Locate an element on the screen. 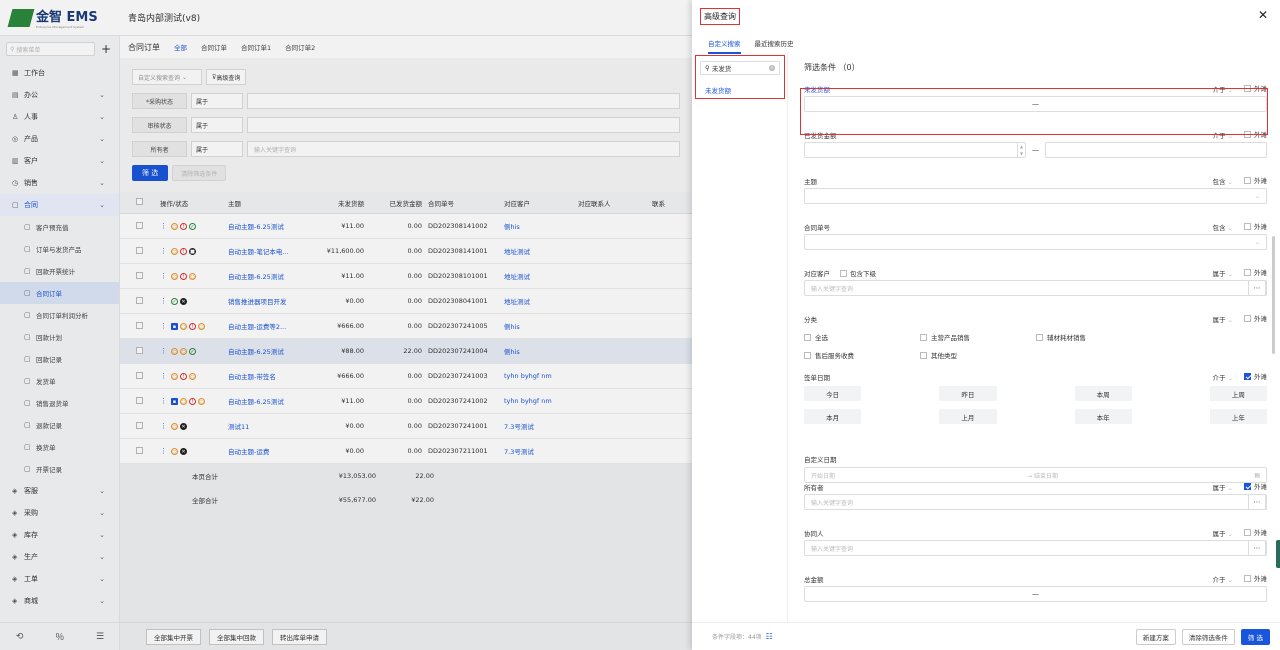 The width and height of the screenshot is (1280, 650). category-label: 售后服务收费 is located at coordinates (834, 356).